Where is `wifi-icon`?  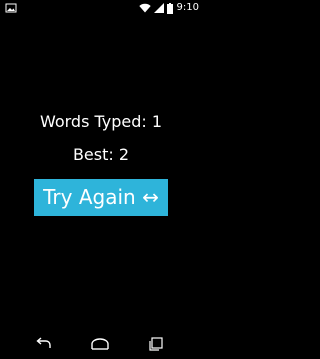
wifi-icon is located at coordinates (144, 8).